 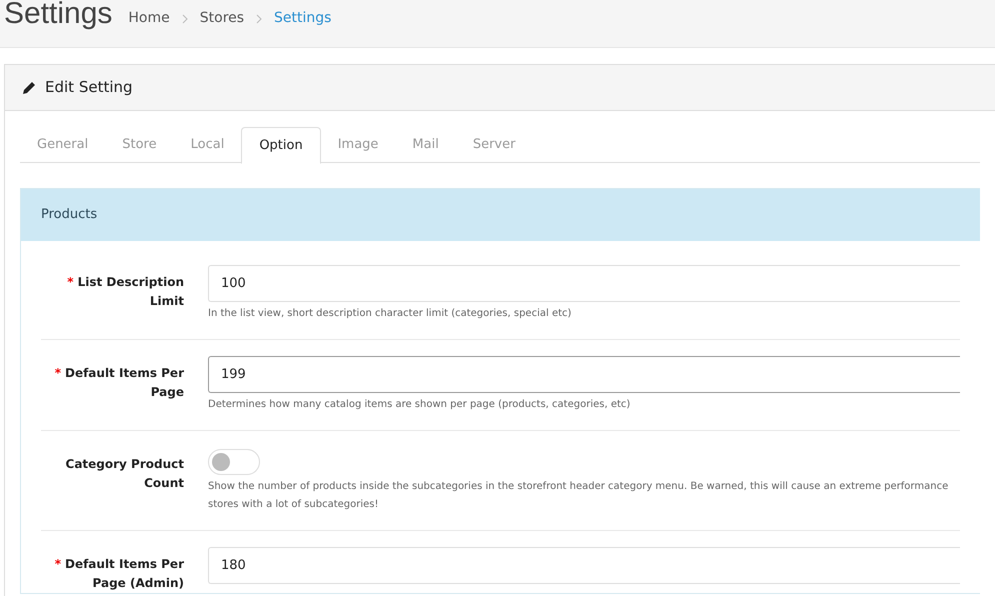 What do you see at coordinates (425, 145) in the screenshot?
I see `tab: Mail` at bounding box center [425, 145].